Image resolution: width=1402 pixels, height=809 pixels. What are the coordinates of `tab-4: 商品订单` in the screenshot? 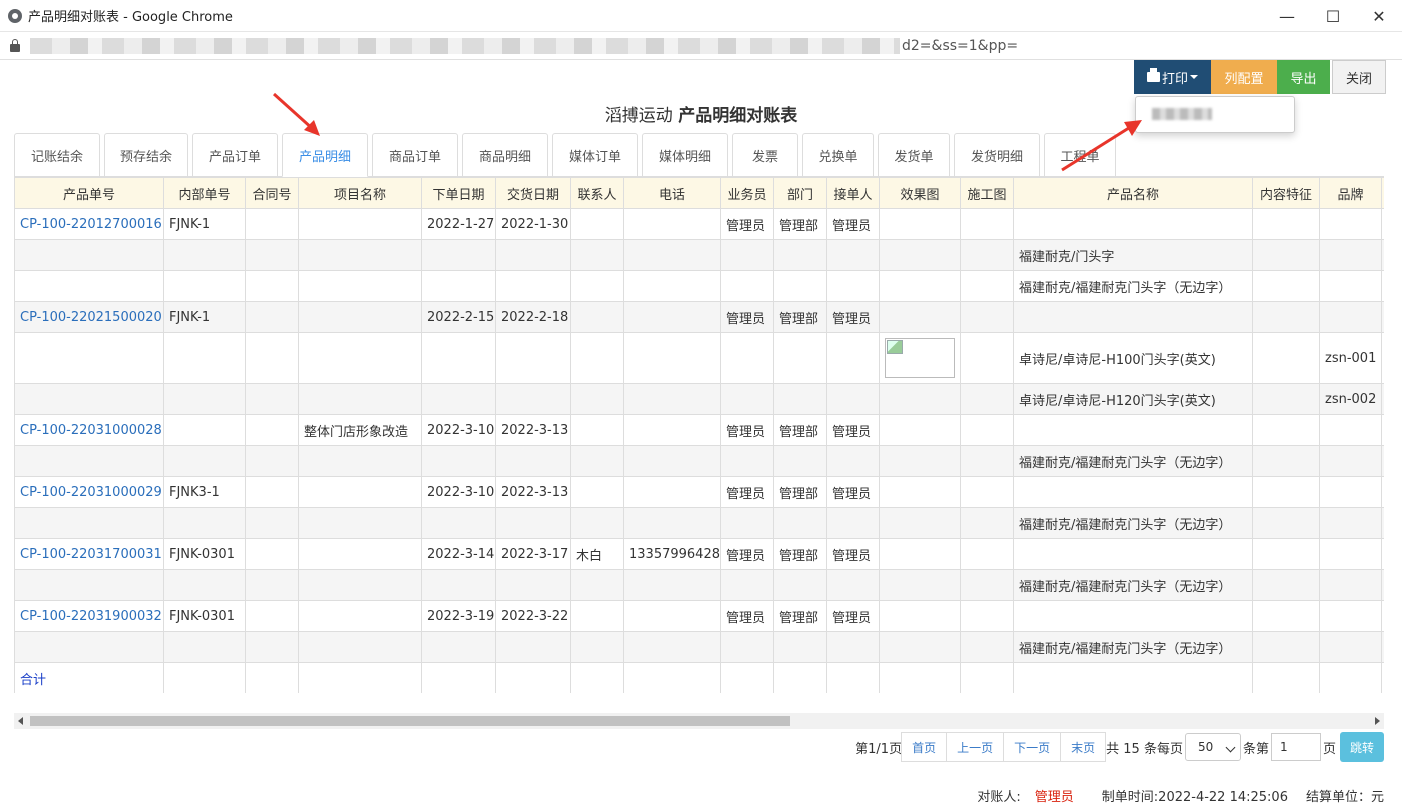 It's located at (415, 155).